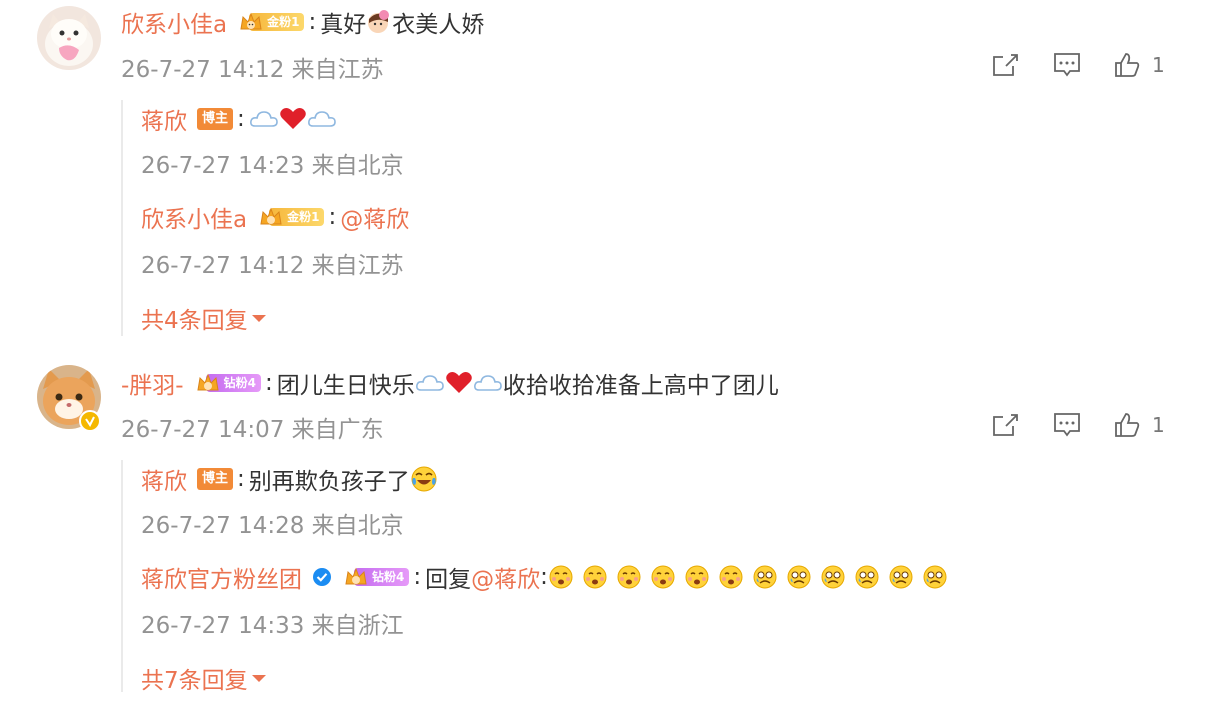 The width and height of the screenshot is (1216, 704). What do you see at coordinates (152, 383) in the screenshot?
I see `username: -胖羽-` at bounding box center [152, 383].